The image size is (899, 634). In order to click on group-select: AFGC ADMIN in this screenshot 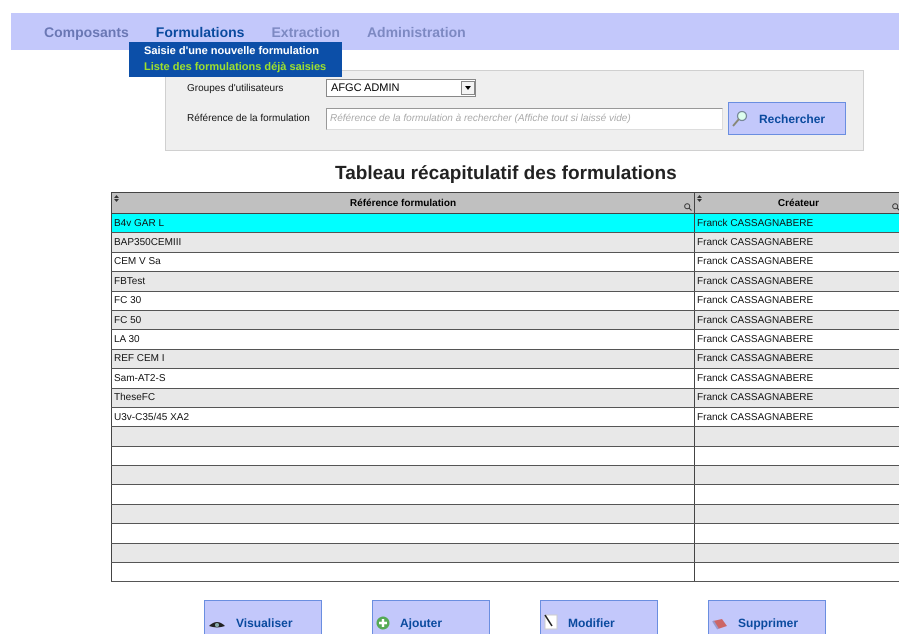, I will do `click(401, 88)`.